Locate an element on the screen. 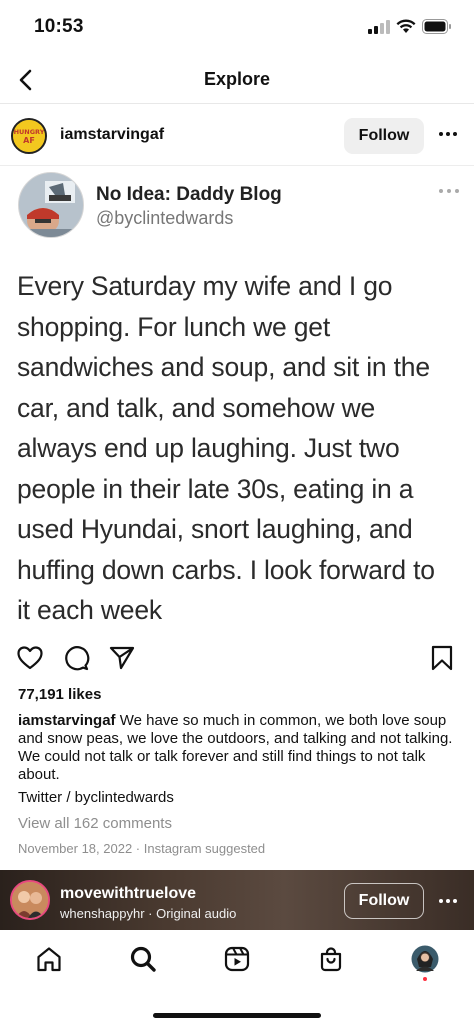 Image resolution: width=474 pixels, height=1025 pixels. reel-follow-button: Follow is located at coordinates (384, 901).